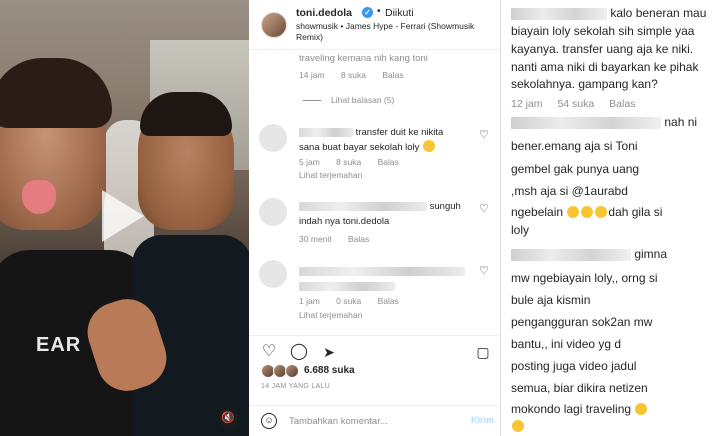  I want to click on comment-line: ngebelain dah gila si, so click(586, 212).